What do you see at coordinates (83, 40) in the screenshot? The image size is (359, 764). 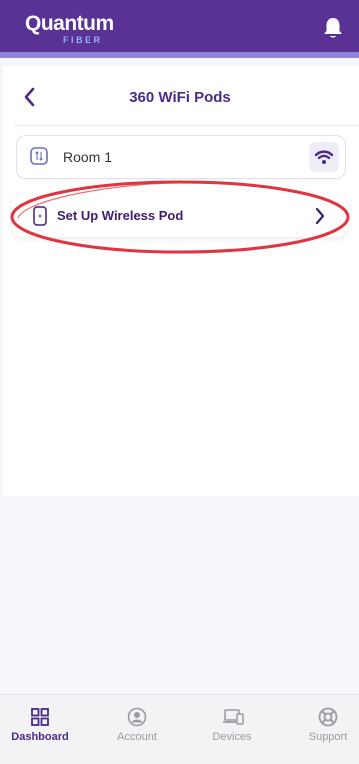 I see `logo-sub-text: FIBER` at bounding box center [83, 40].